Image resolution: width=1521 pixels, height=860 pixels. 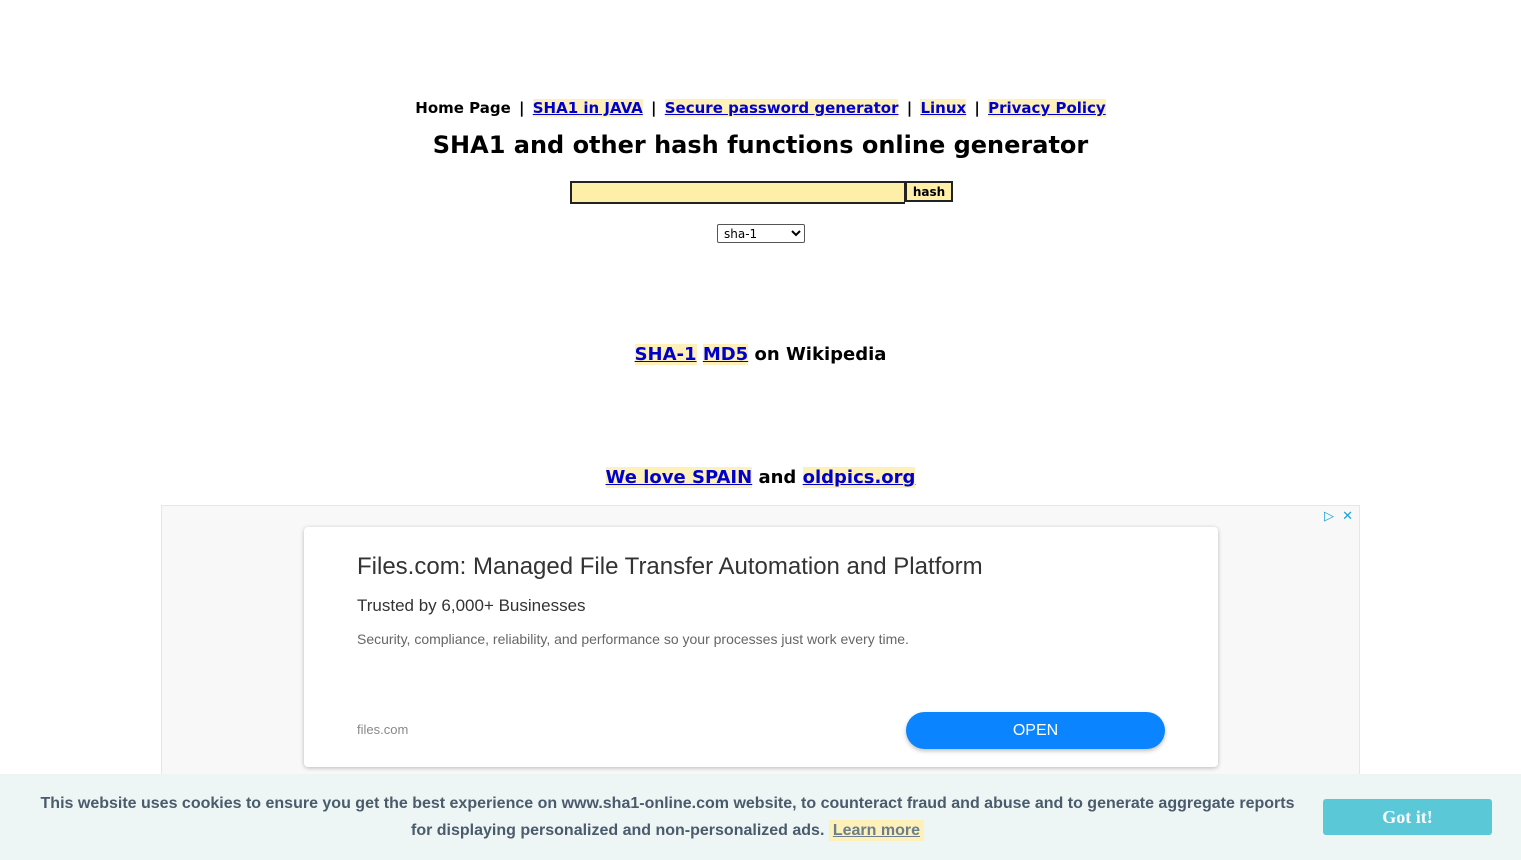 I want to click on hash-form: hash, so click(x=761, y=192).